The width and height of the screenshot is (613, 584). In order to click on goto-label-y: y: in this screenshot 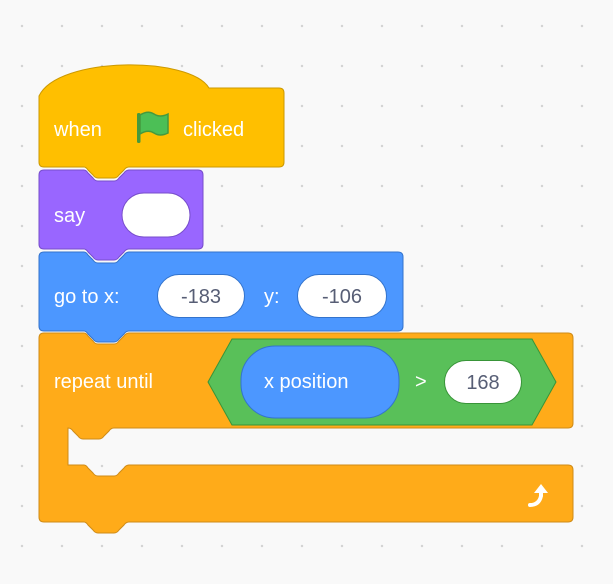, I will do `click(272, 297)`.